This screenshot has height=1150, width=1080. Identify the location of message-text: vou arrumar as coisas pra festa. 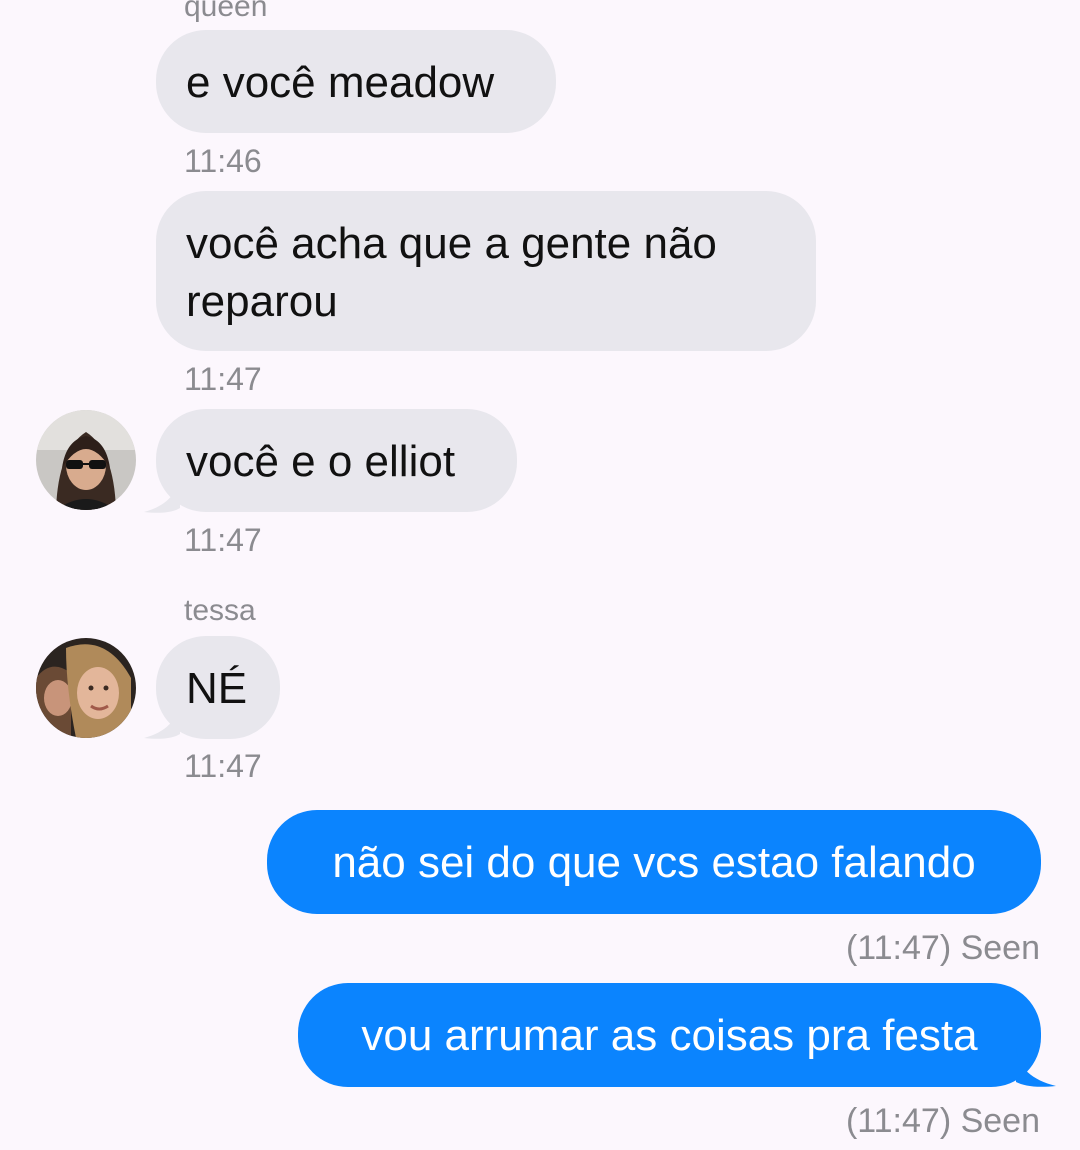
(669, 1035).